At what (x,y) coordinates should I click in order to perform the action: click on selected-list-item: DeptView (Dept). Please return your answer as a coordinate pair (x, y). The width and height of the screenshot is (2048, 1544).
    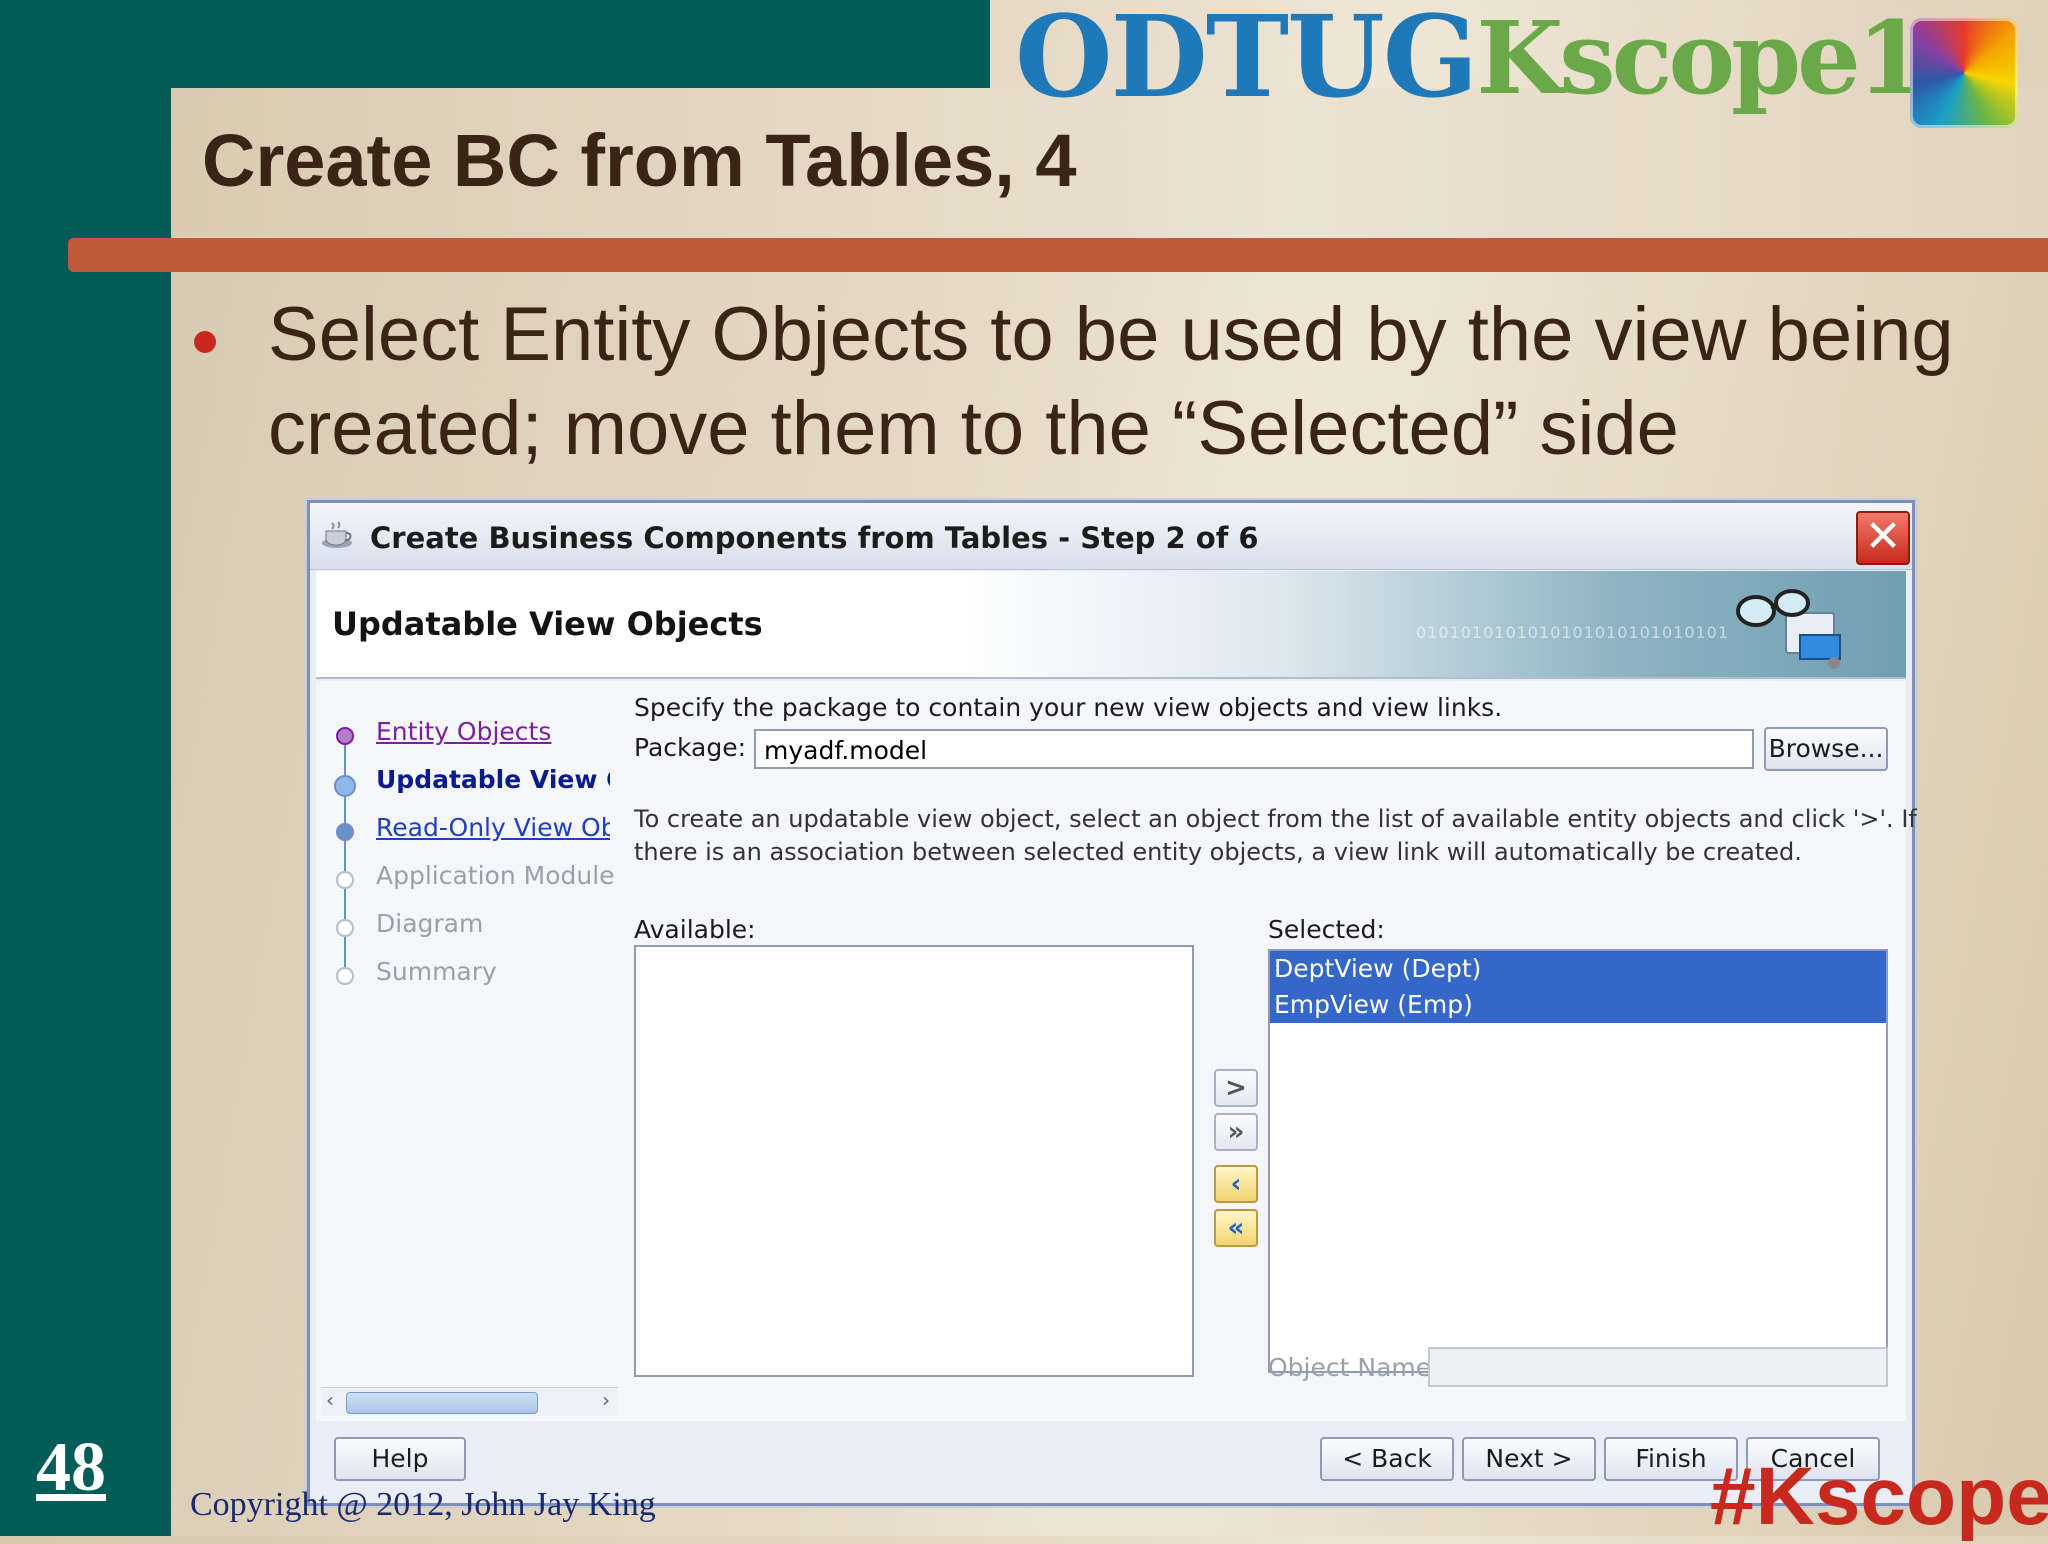
    Looking at the image, I should click on (1578, 969).